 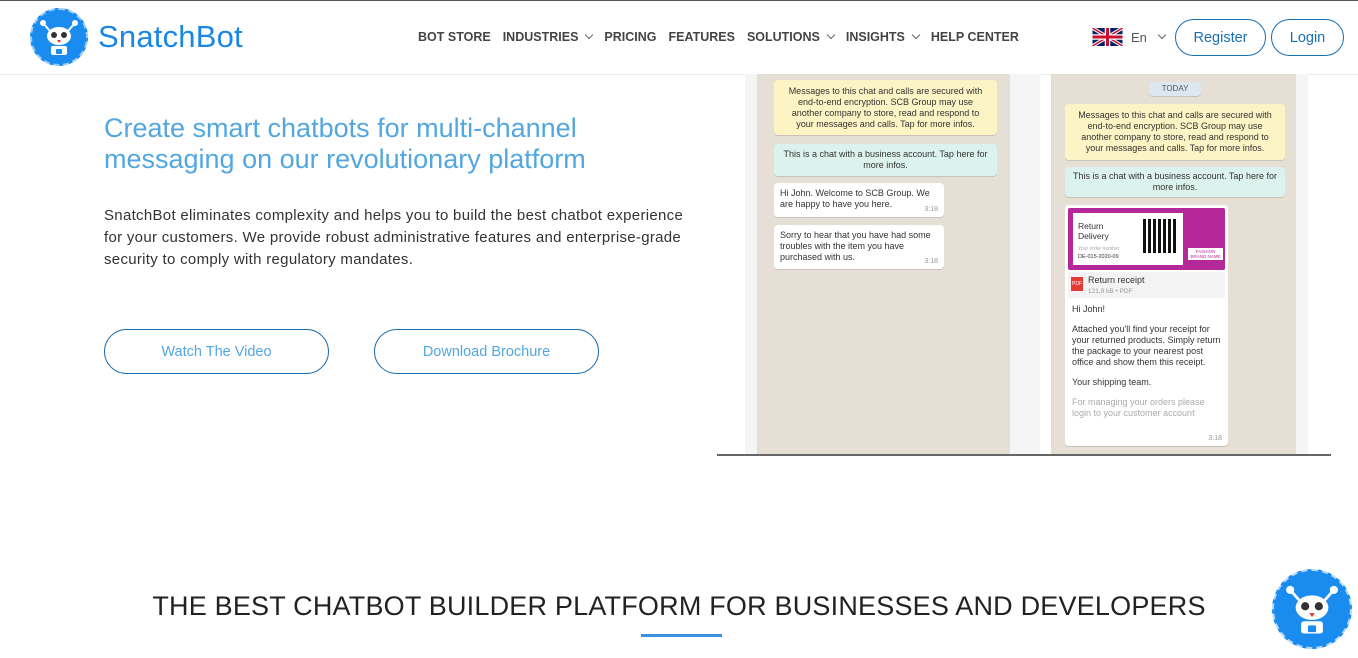 What do you see at coordinates (883, 37) in the screenshot?
I see `nav-insights: INSIGHTS` at bounding box center [883, 37].